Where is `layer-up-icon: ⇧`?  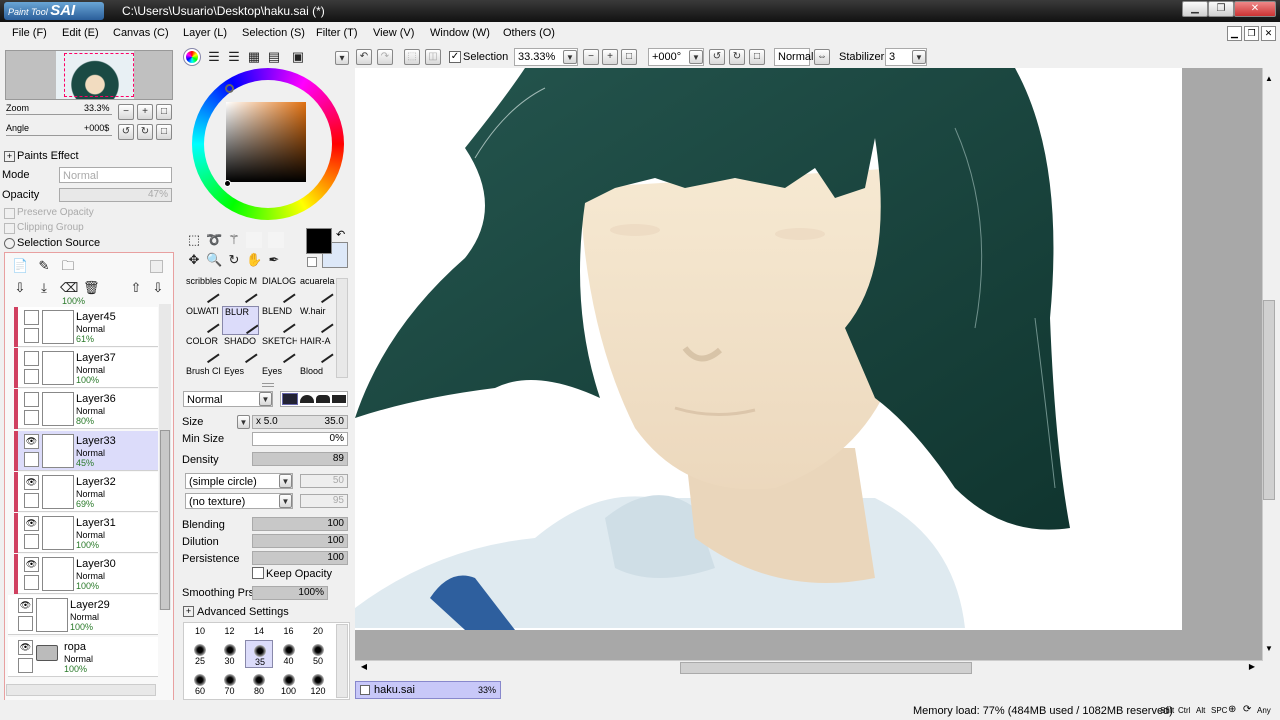
layer-up-icon: ⇧ is located at coordinates (136, 288).